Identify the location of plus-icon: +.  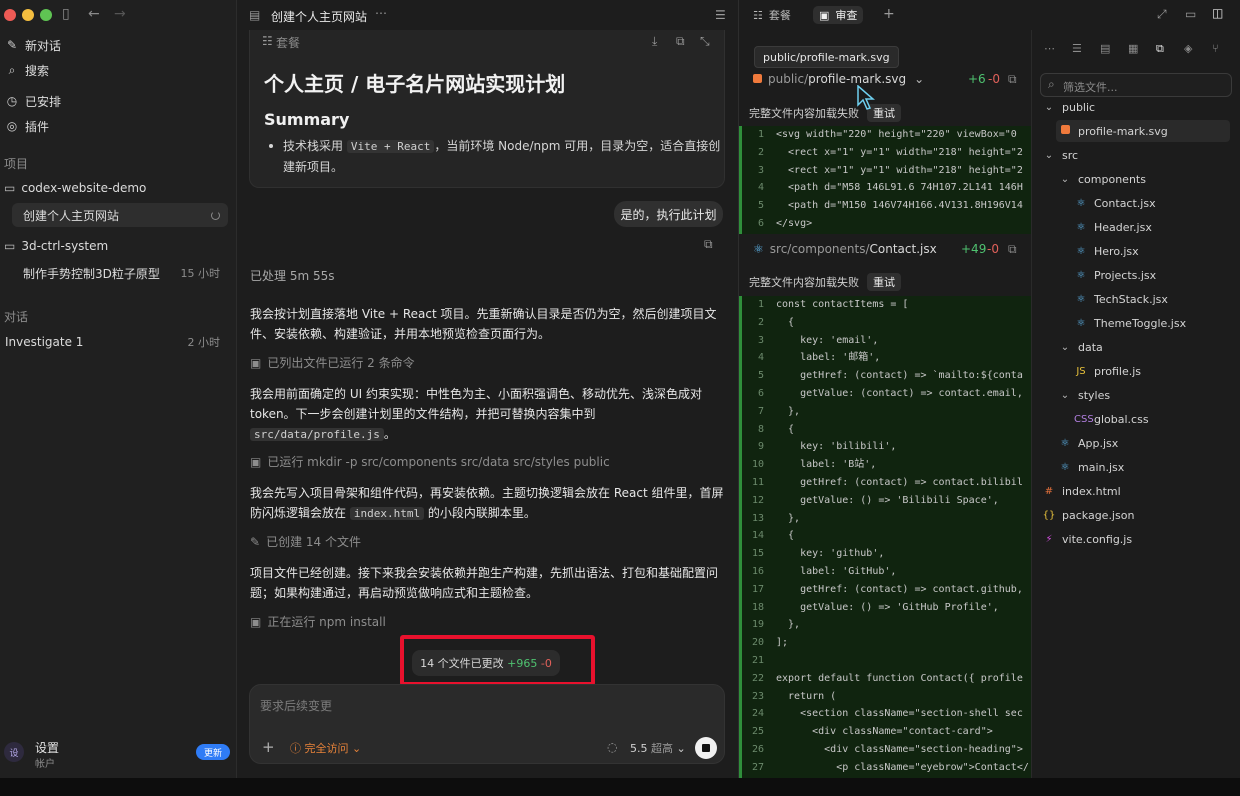
(268, 747).